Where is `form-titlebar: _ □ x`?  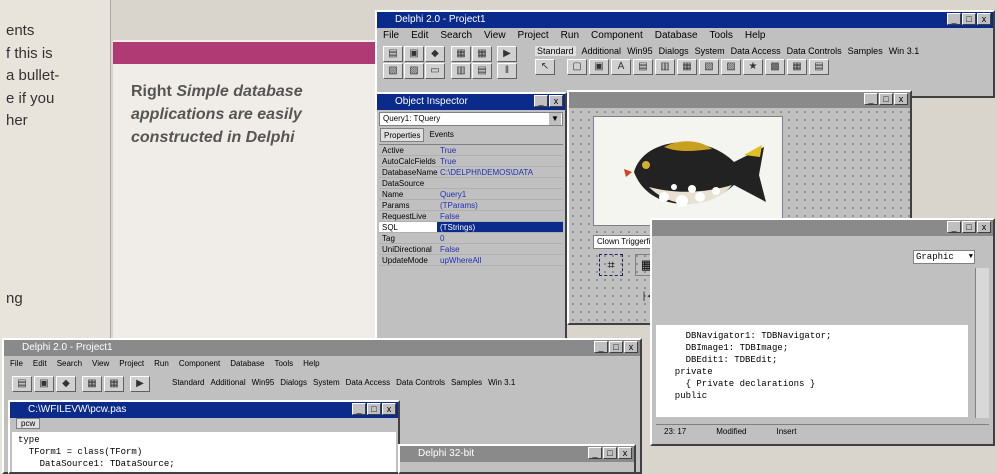 form-titlebar: _ □ x is located at coordinates (739, 100).